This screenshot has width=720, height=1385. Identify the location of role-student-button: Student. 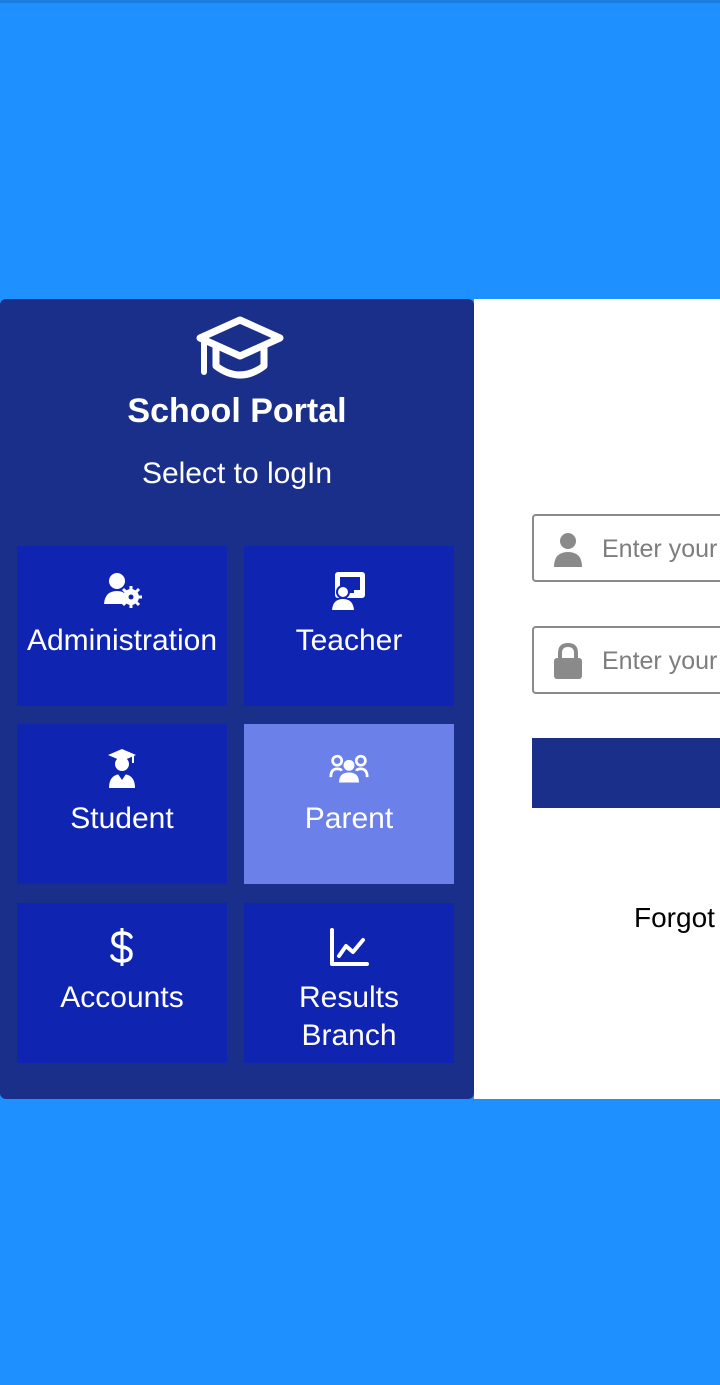
(122, 804).